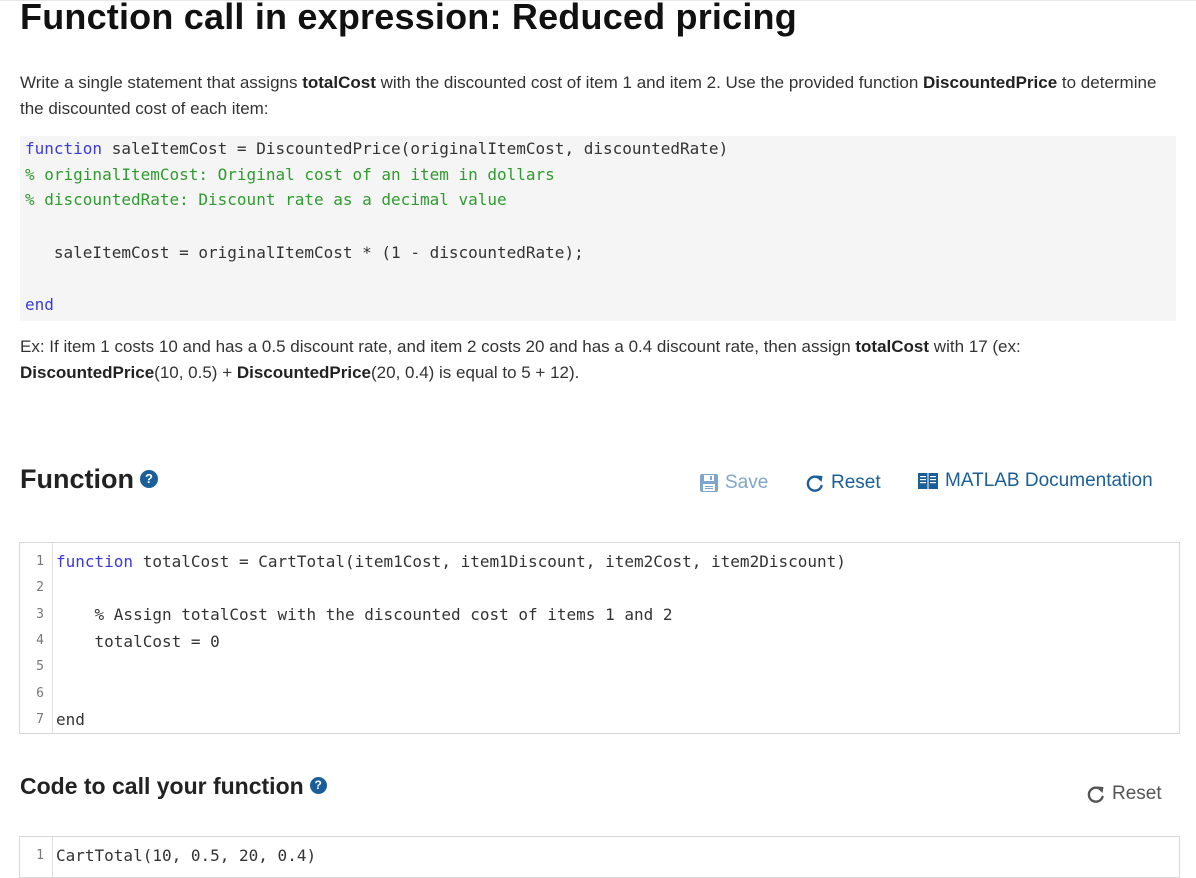  Describe the element at coordinates (339, 82) in the screenshot. I see `totalcost-term: totalCost` at that location.